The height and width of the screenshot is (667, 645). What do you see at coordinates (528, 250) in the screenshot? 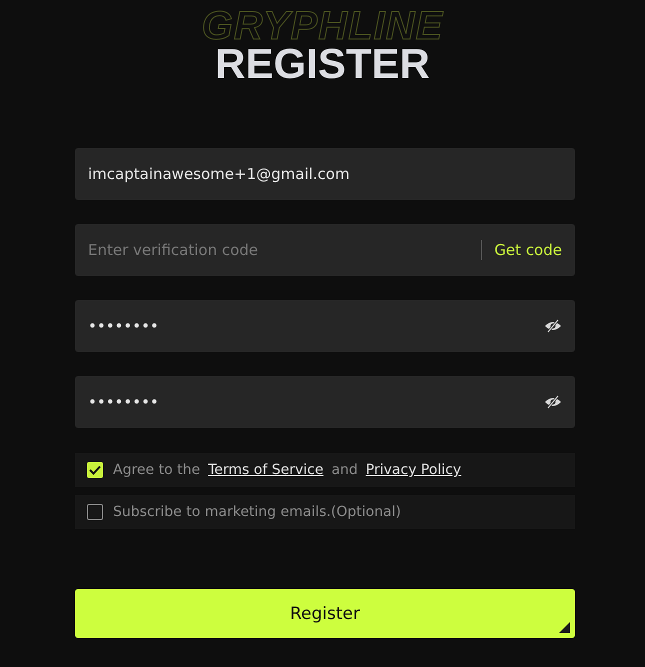
I see `get-code-link: Get code` at bounding box center [528, 250].